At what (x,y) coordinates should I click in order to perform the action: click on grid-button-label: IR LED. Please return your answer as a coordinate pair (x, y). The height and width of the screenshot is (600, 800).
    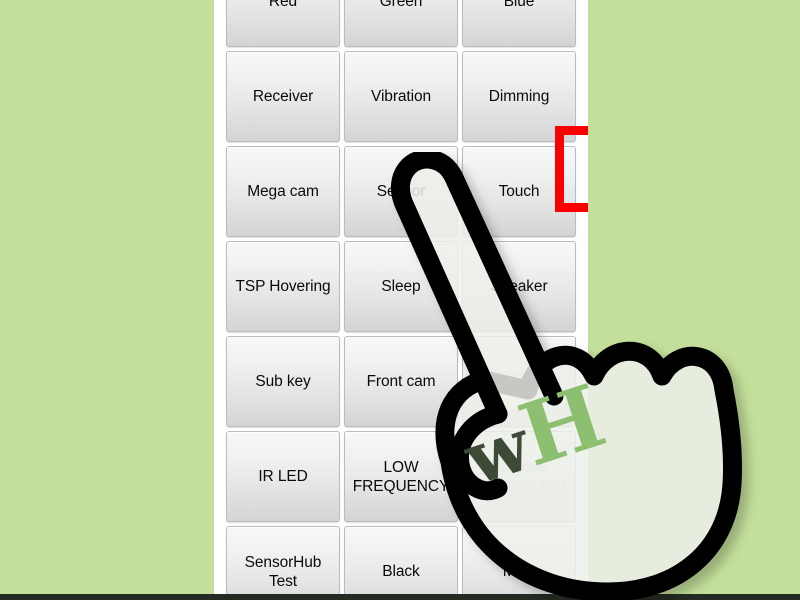
    Looking at the image, I should click on (283, 476).